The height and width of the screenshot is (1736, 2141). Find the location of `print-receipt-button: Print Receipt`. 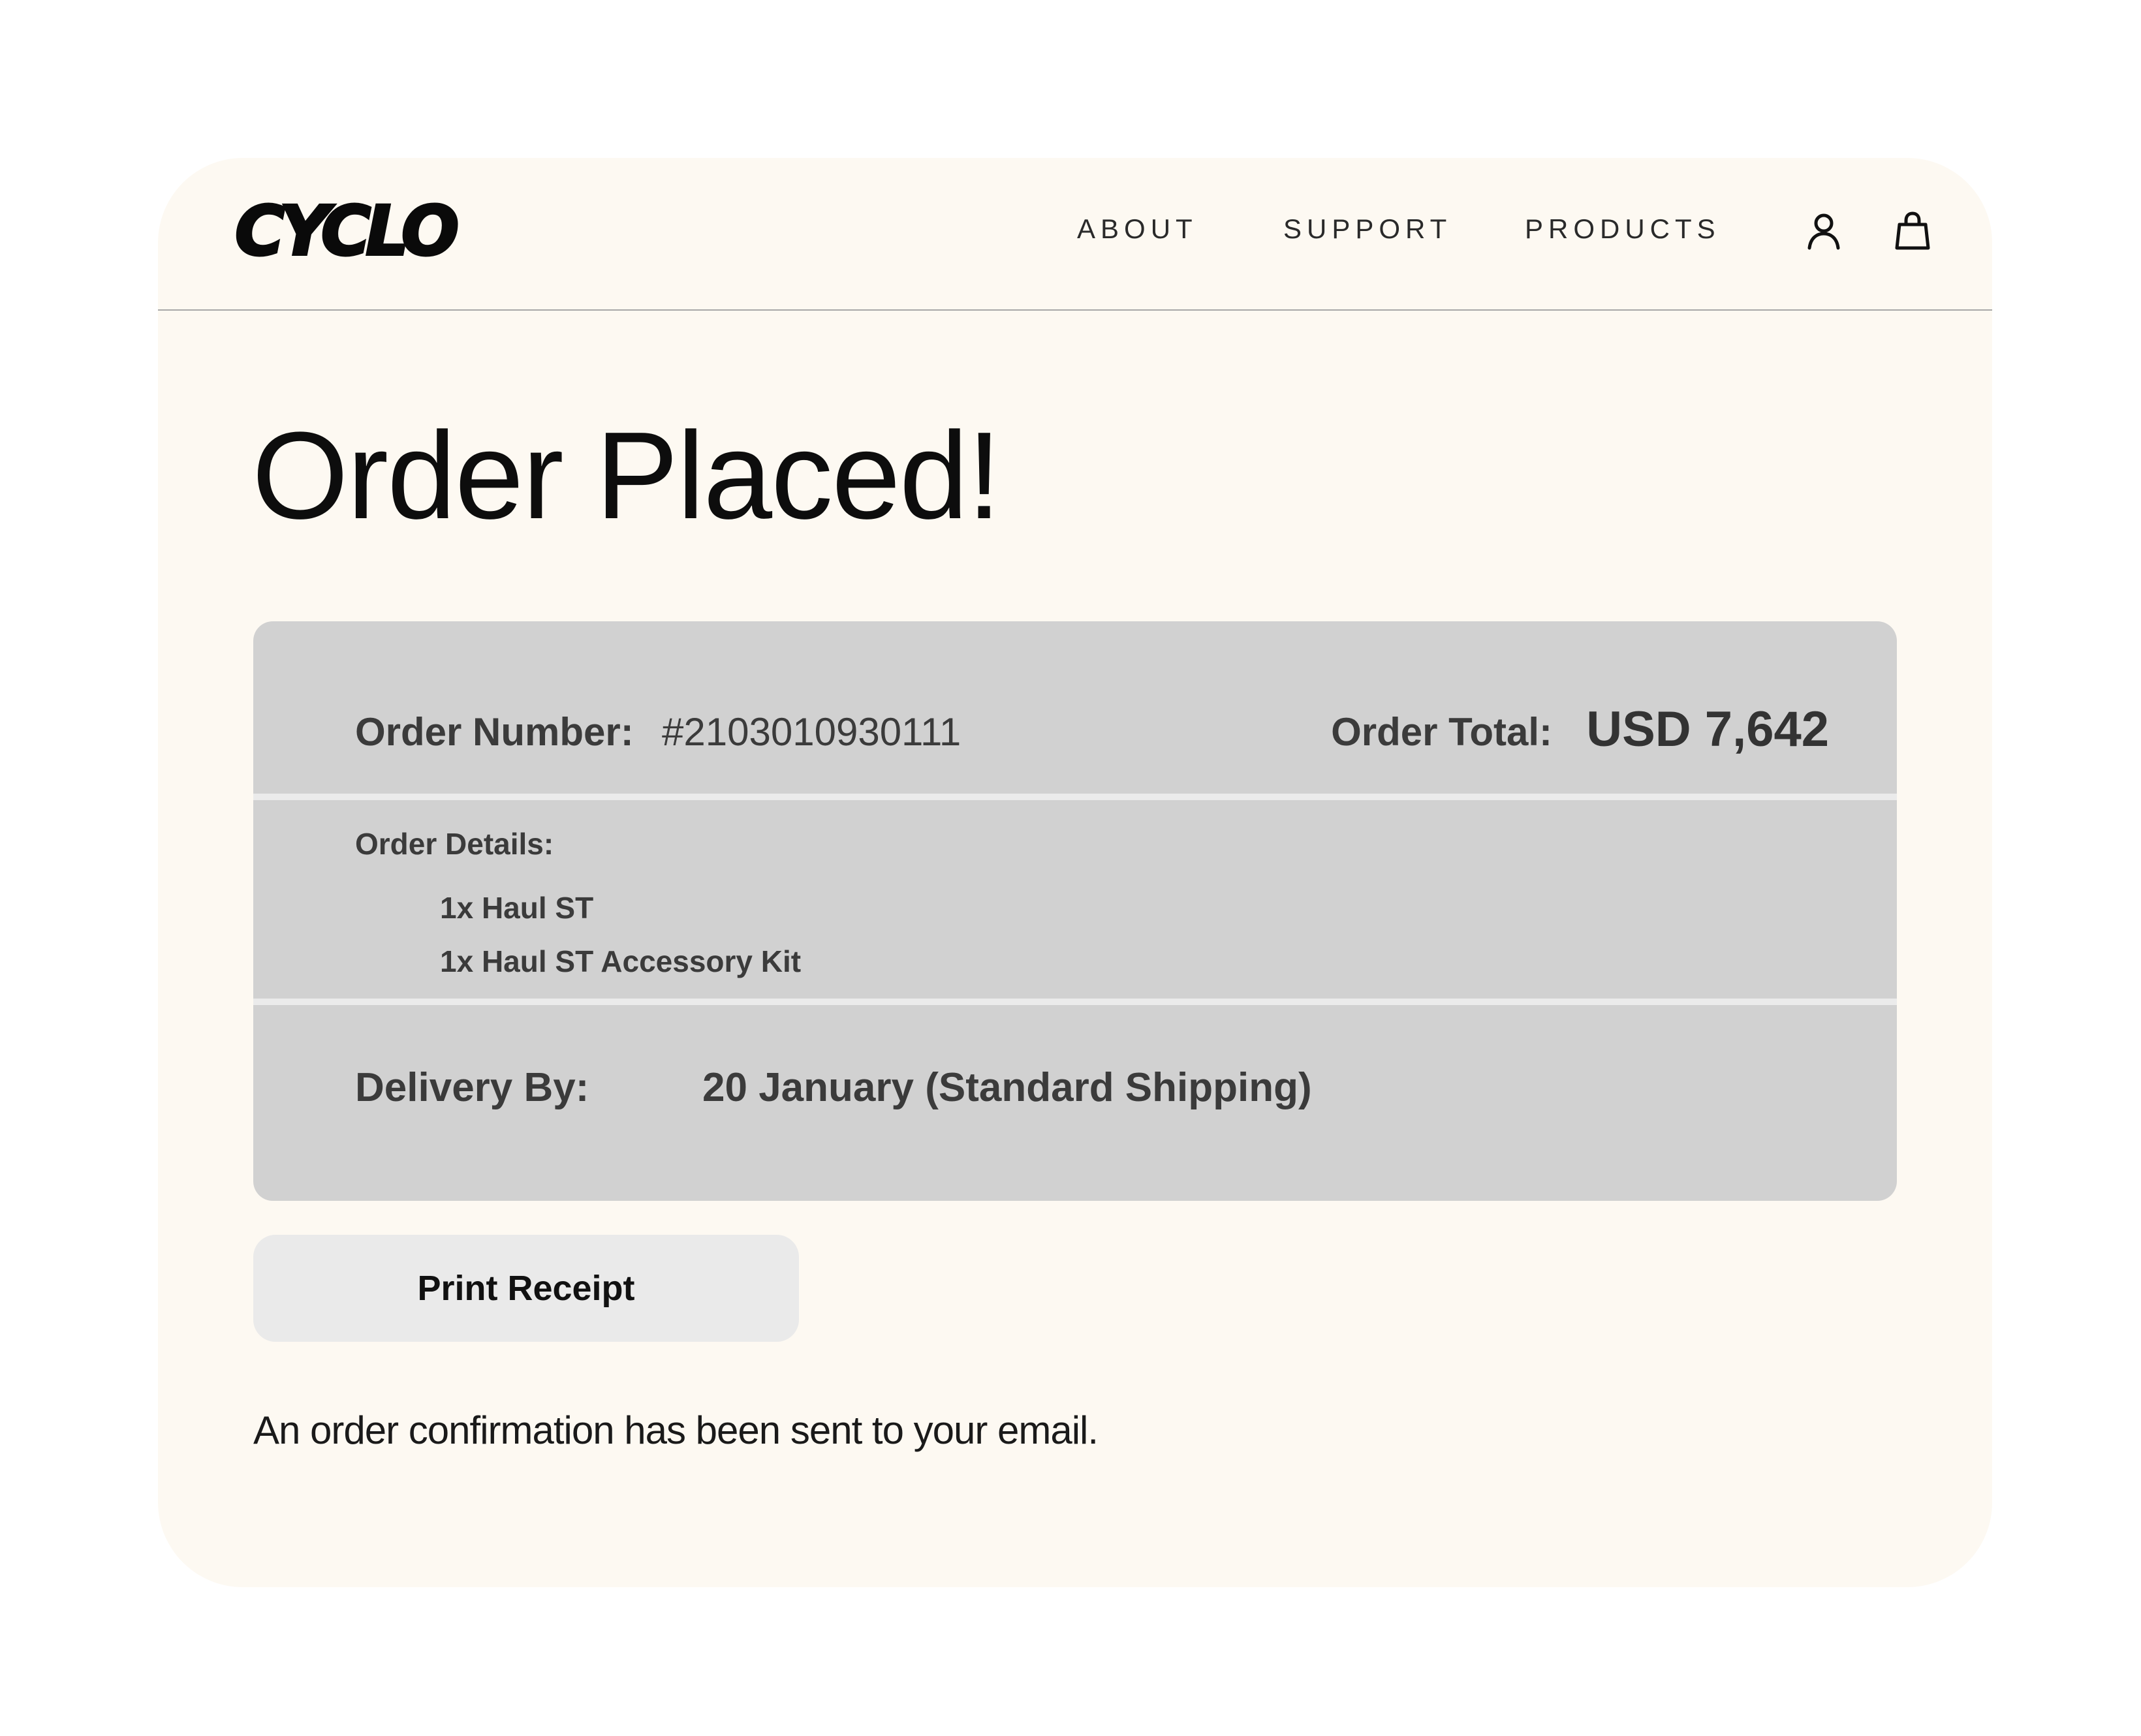

print-receipt-button: Print Receipt is located at coordinates (526, 1288).